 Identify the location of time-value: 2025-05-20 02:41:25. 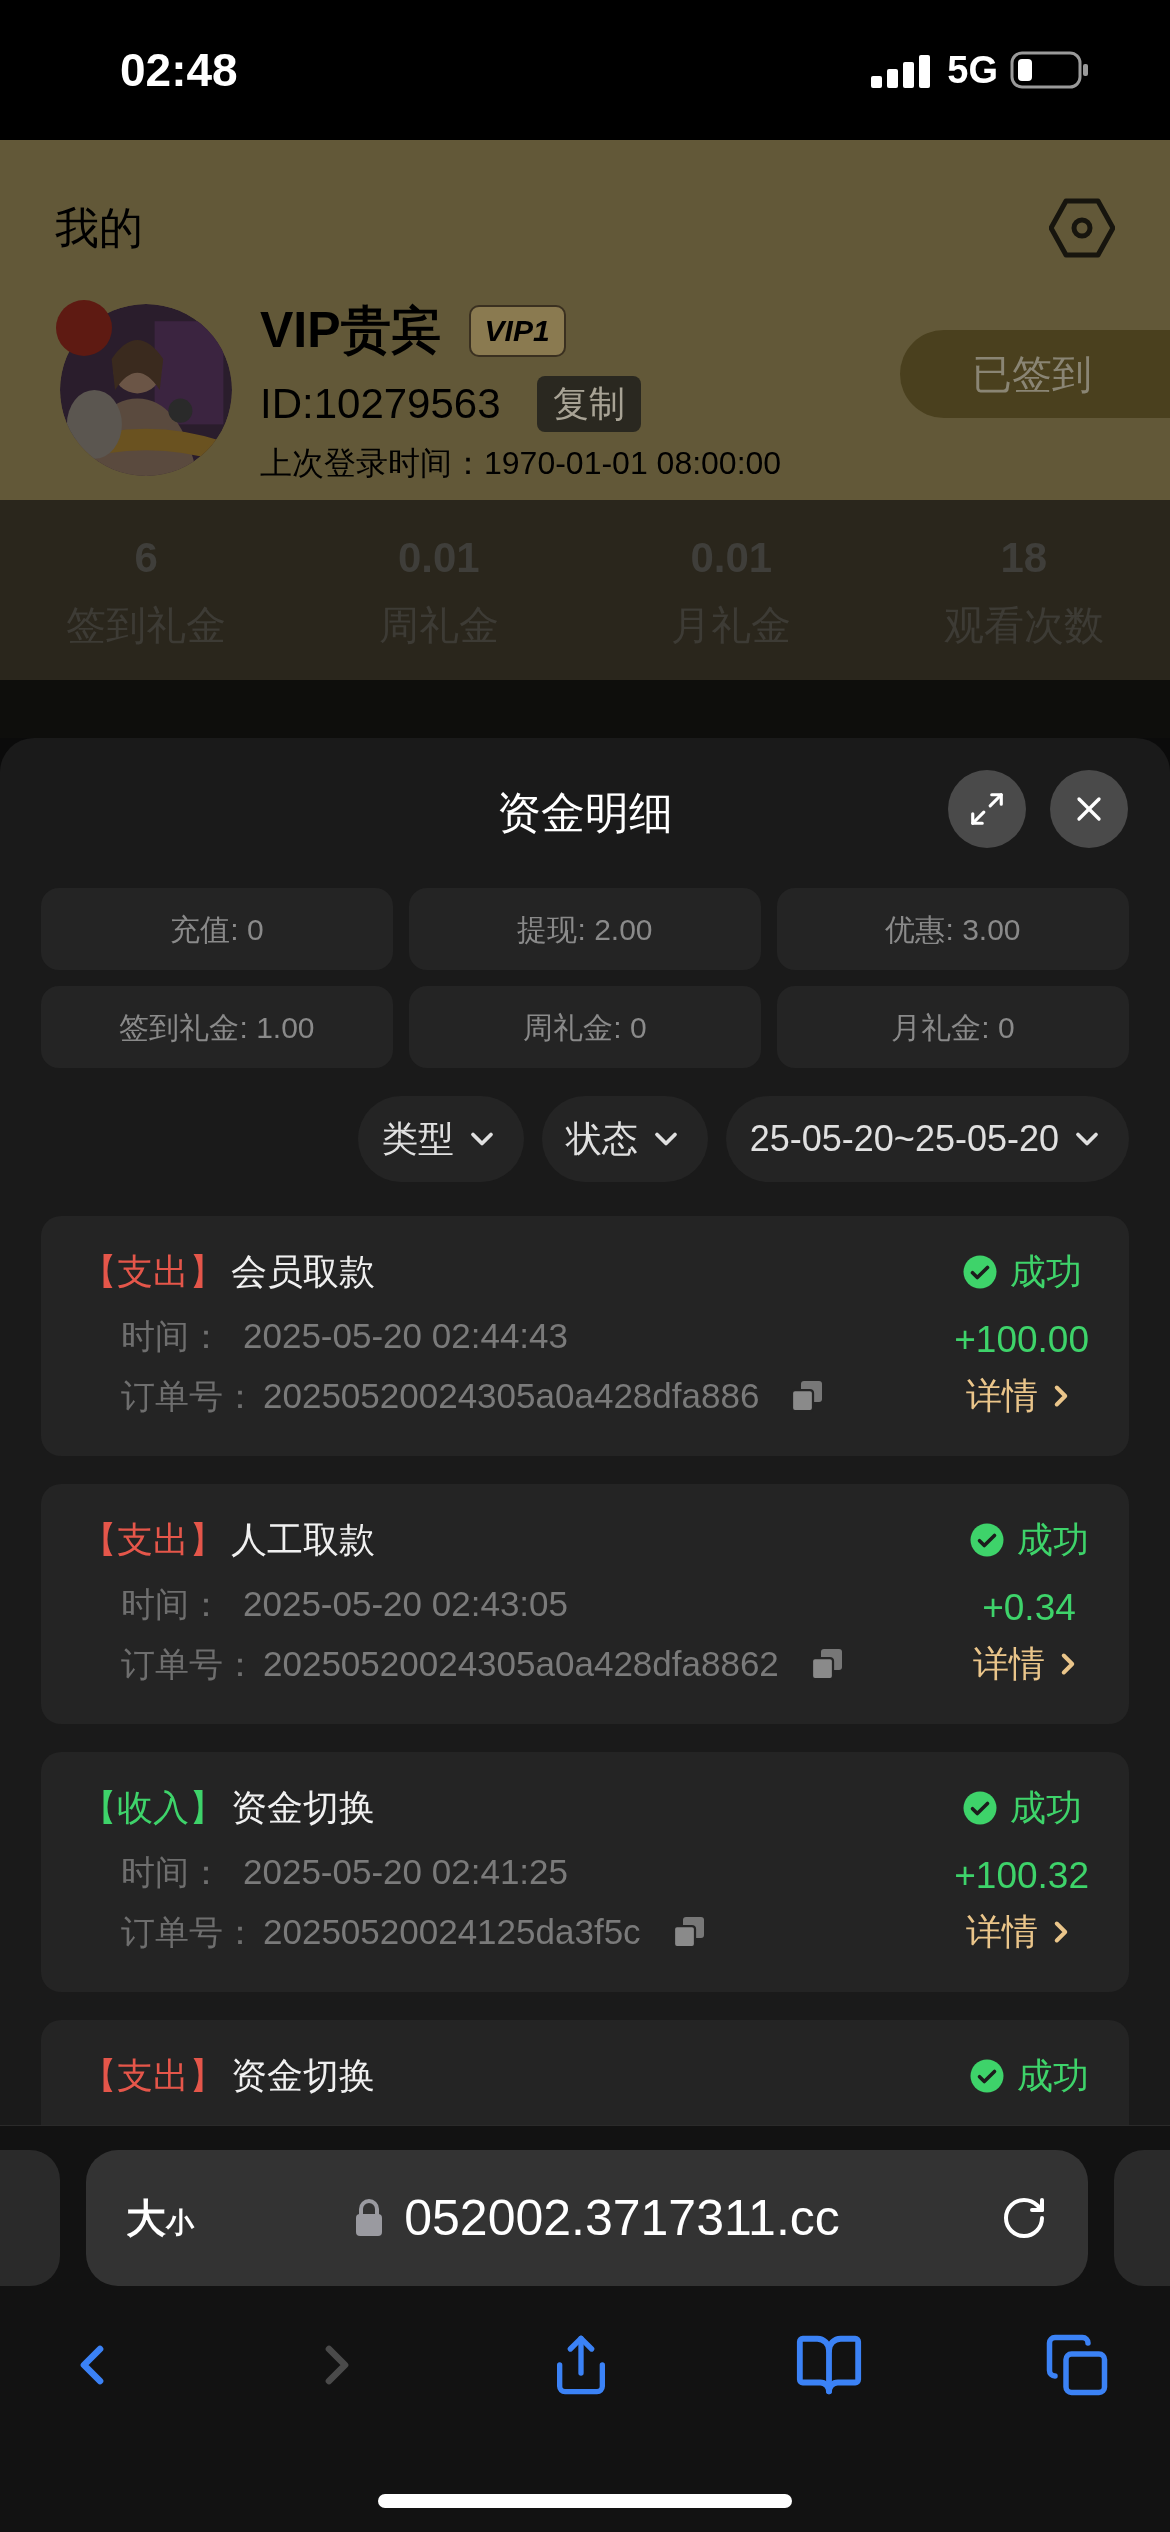
(405, 1871).